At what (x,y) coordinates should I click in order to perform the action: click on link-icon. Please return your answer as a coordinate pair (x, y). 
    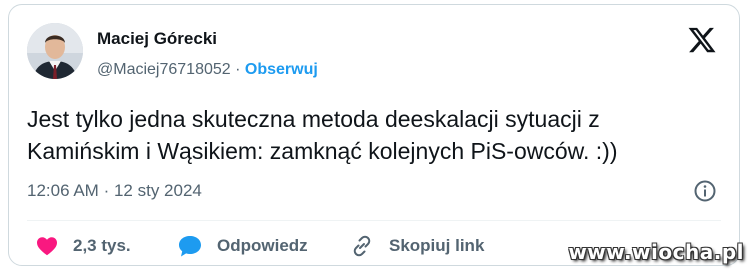
    Looking at the image, I should click on (362, 246).